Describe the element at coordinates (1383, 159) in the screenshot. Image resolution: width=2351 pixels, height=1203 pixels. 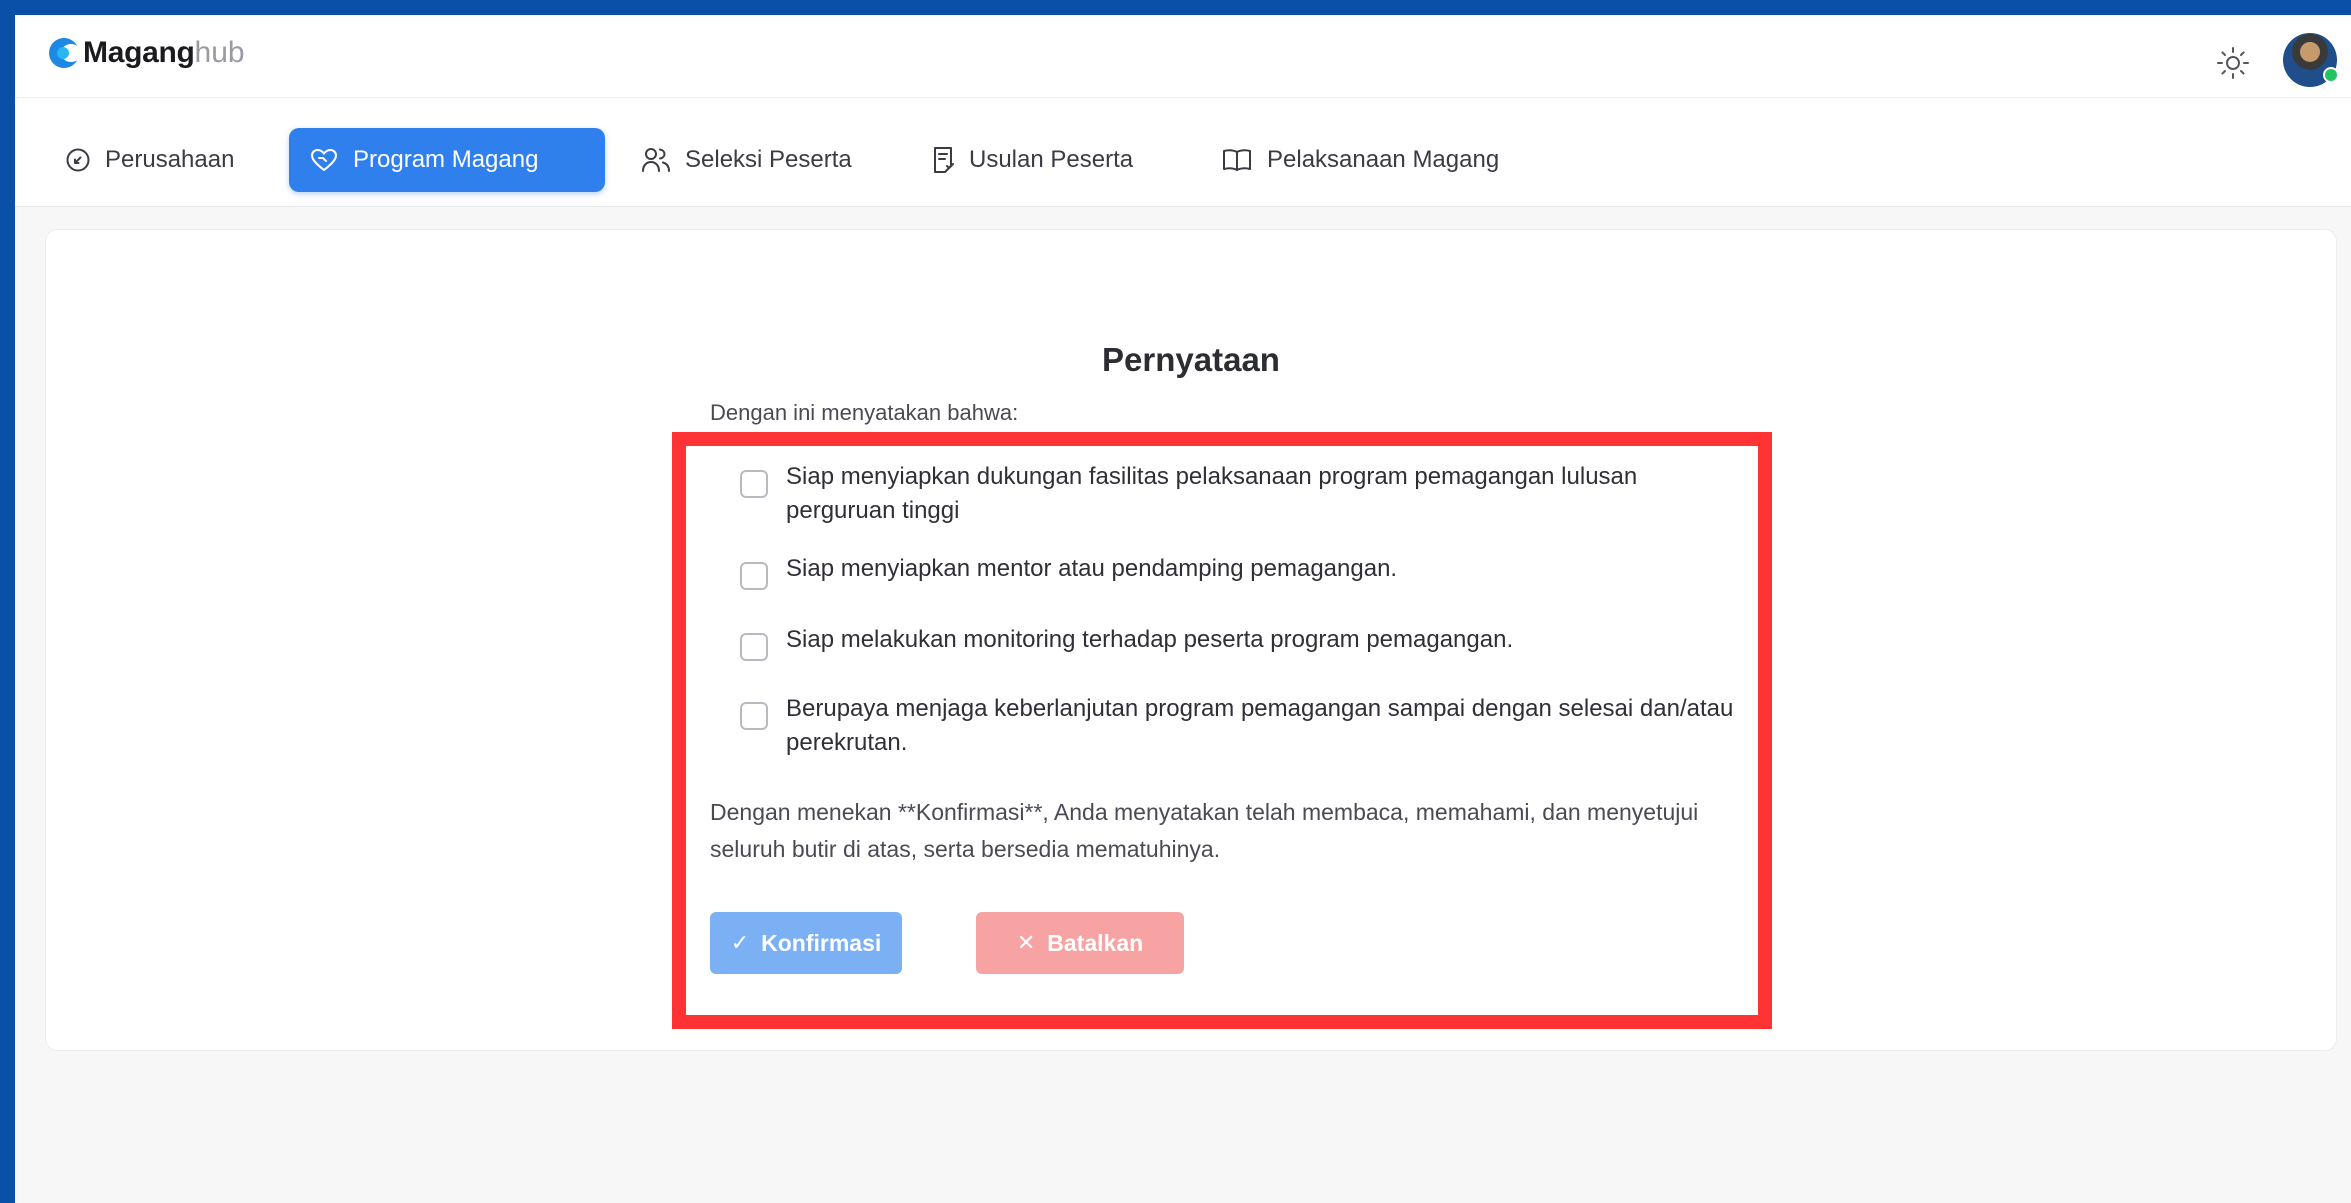
I see `tab-label: Pelaksanaan Magang` at that location.